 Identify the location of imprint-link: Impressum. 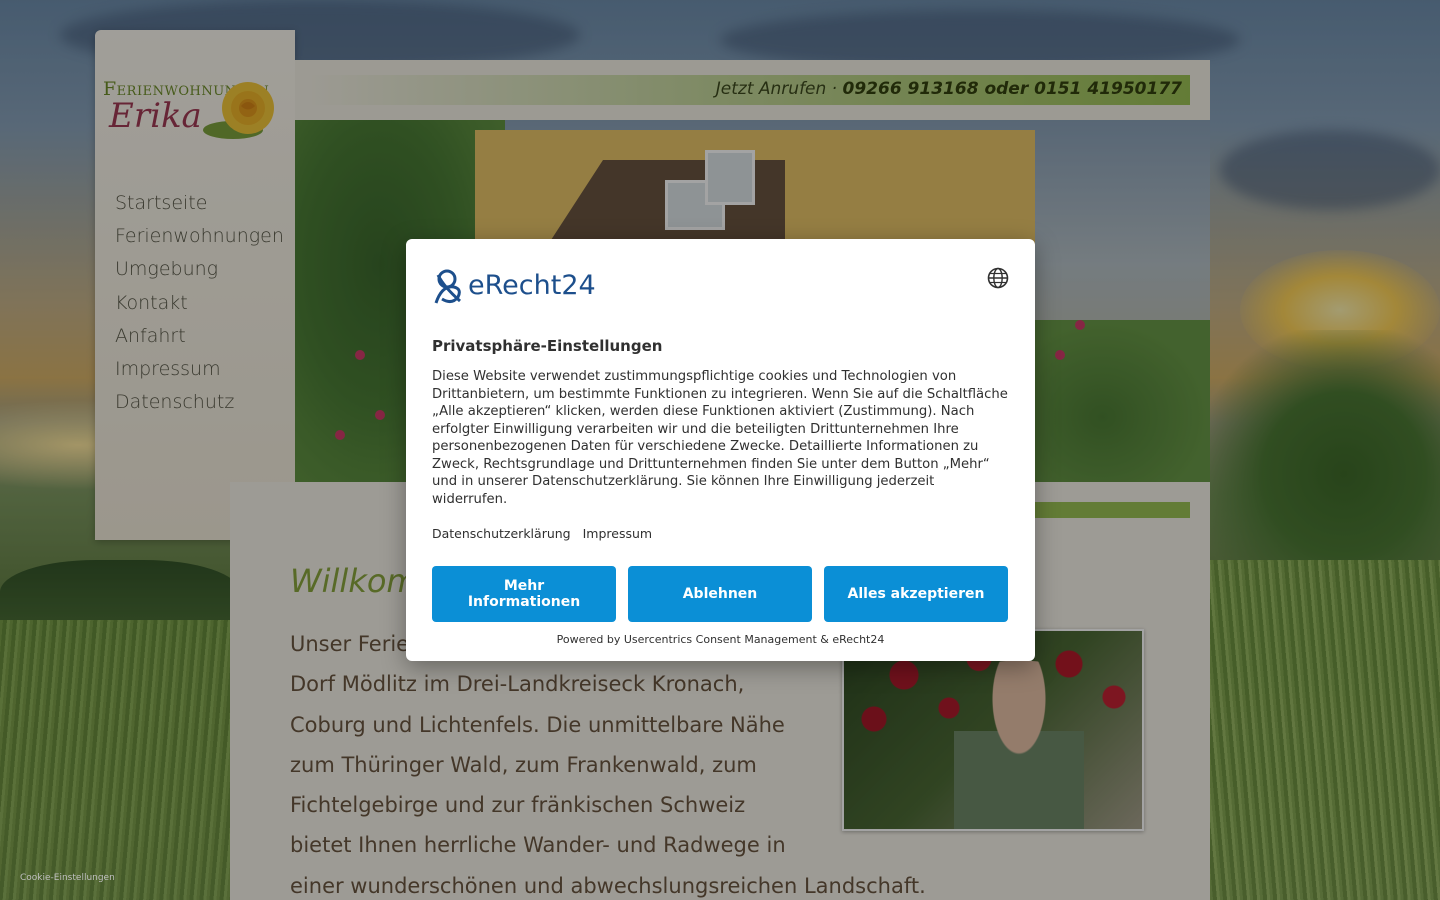
(617, 533).